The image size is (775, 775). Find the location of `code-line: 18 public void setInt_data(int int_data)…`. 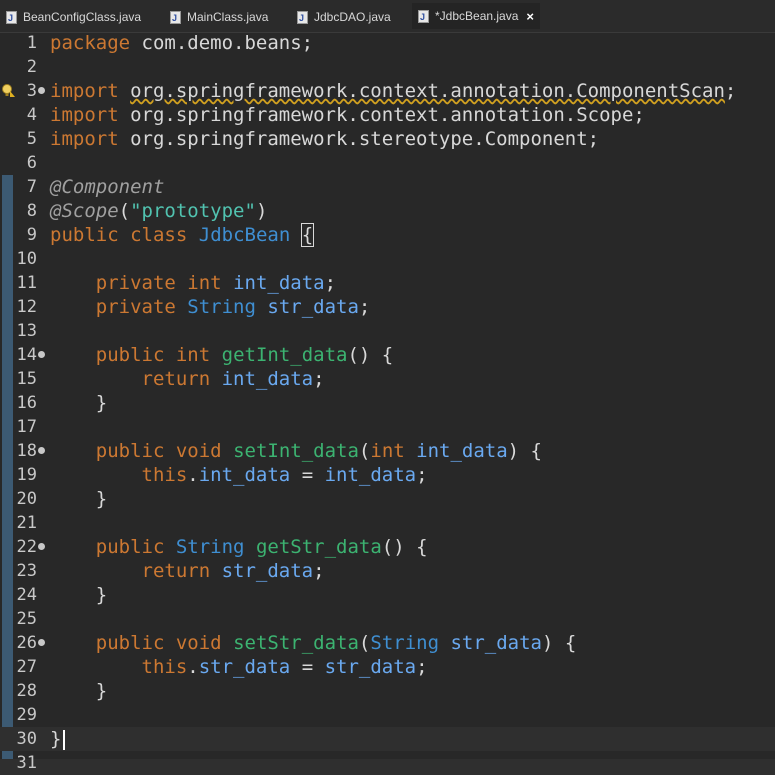

code-line: 18 public void setInt_data(int int_data)… is located at coordinates (387, 451).